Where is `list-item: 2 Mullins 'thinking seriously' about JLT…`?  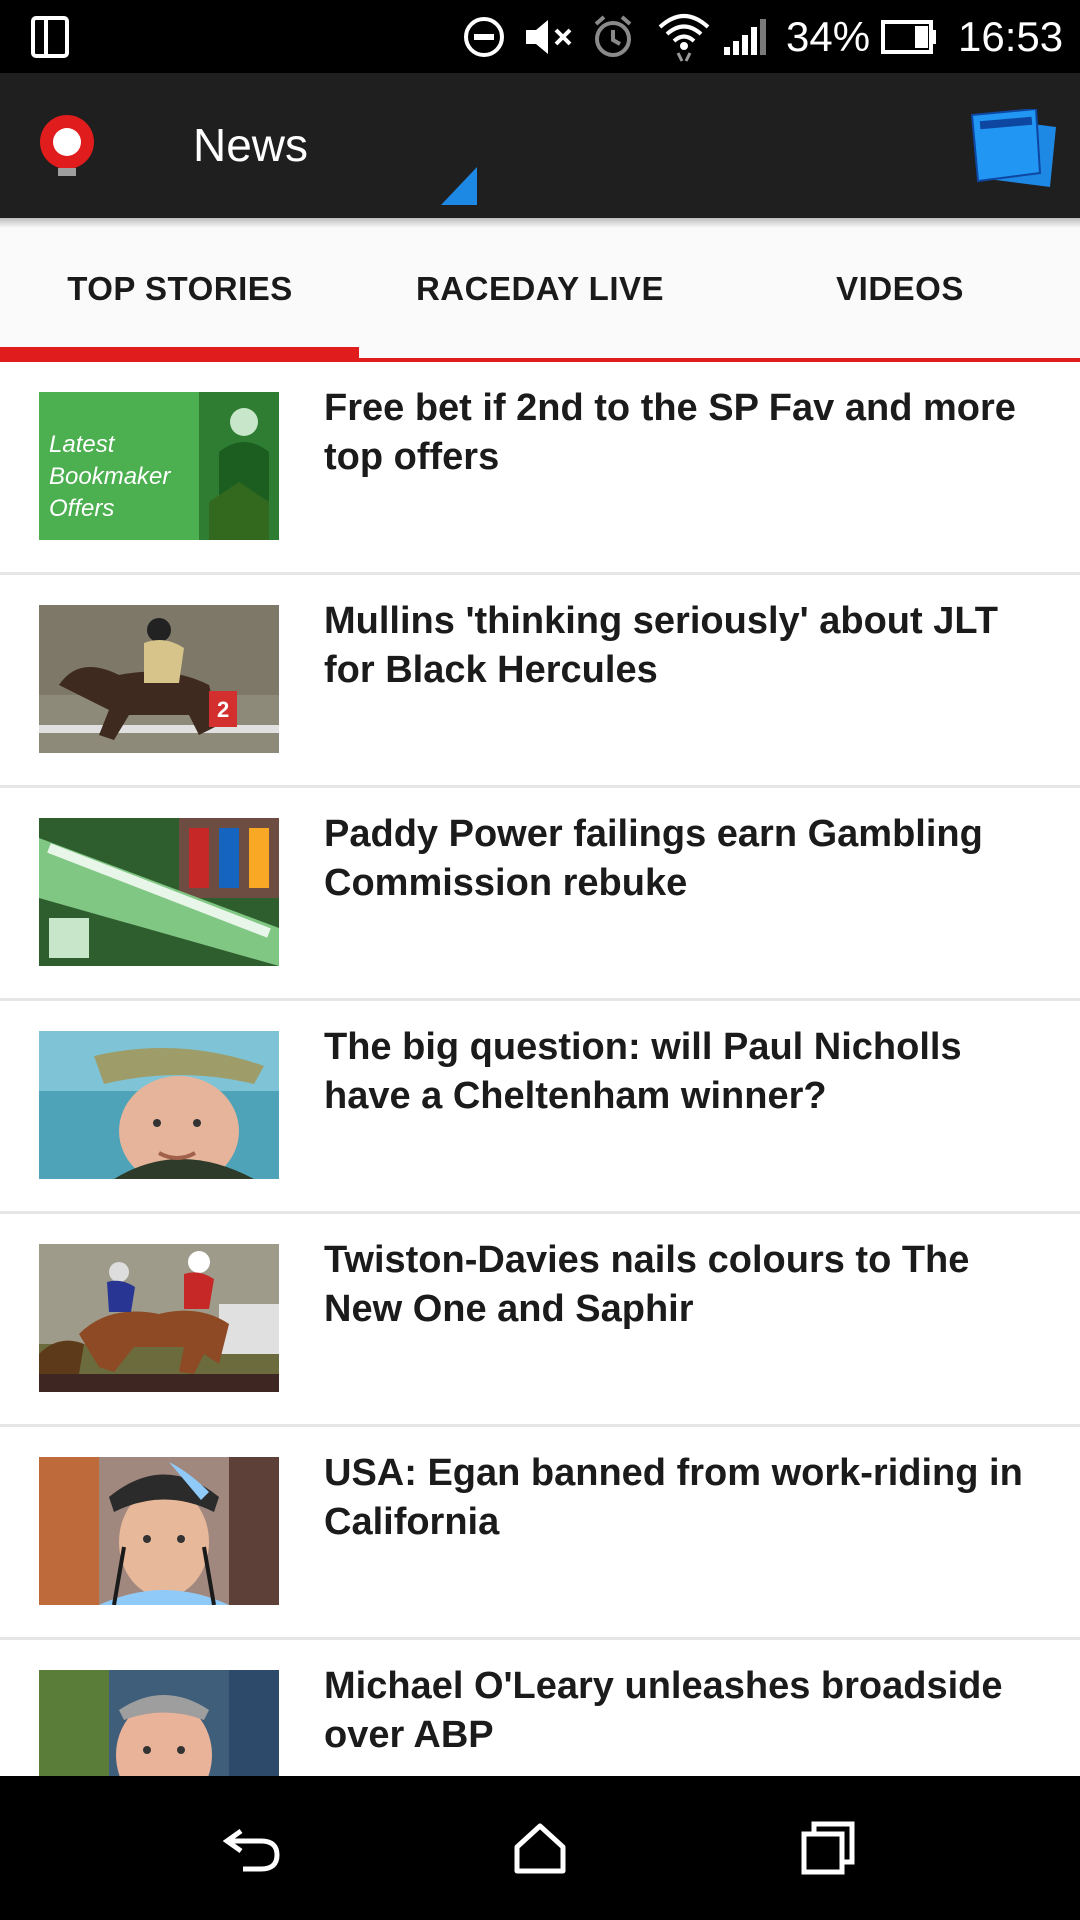 list-item: 2 Mullins 'thinking seriously' about JLT… is located at coordinates (540, 681).